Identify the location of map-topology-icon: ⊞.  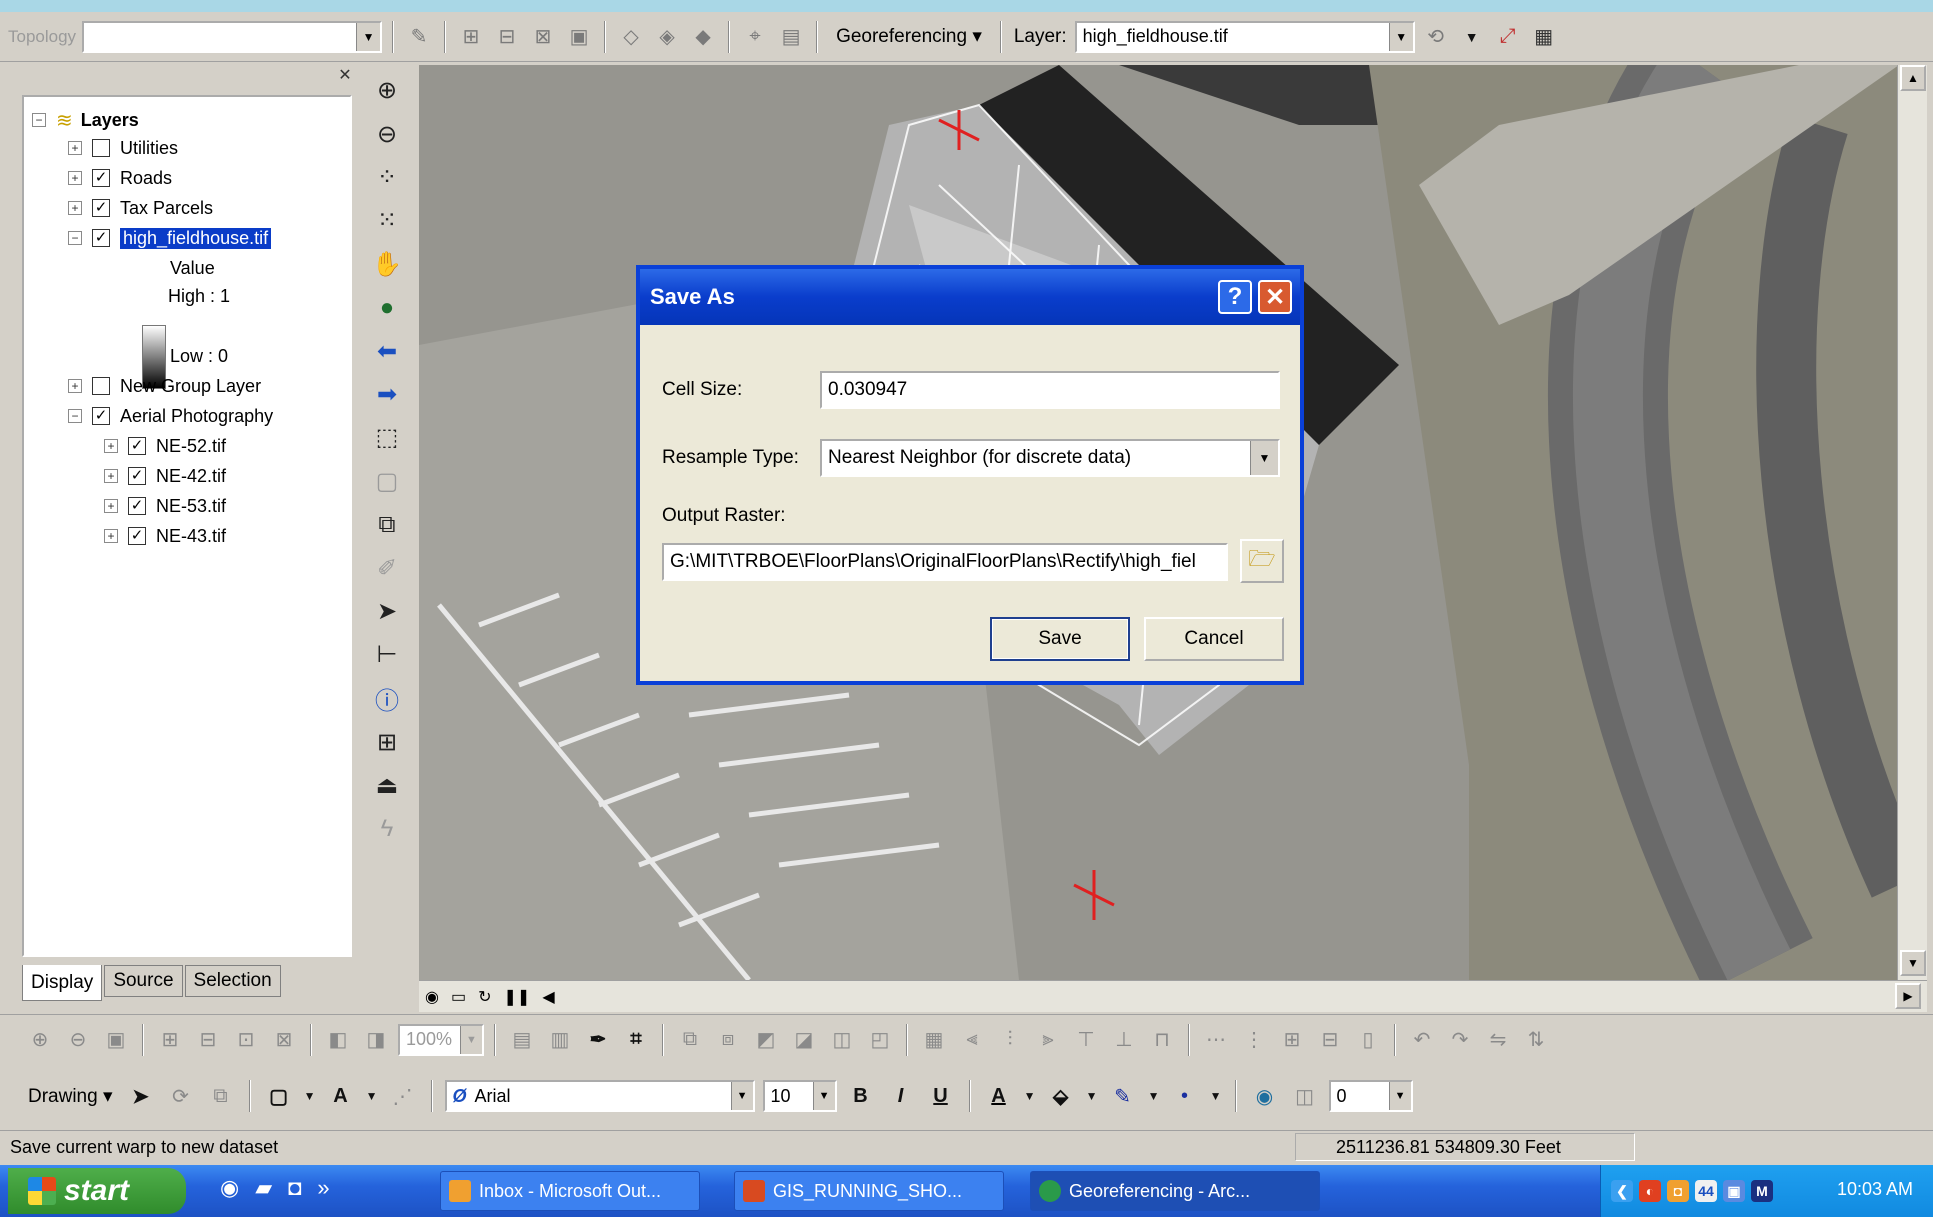
(471, 37).